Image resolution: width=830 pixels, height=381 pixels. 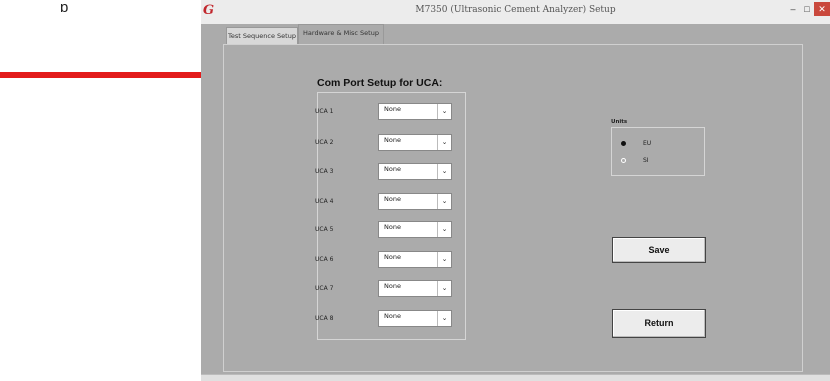 What do you see at coordinates (415, 229) in the screenshot?
I see `uca-5-port-select: None ⌄` at bounding box center [415, 229].